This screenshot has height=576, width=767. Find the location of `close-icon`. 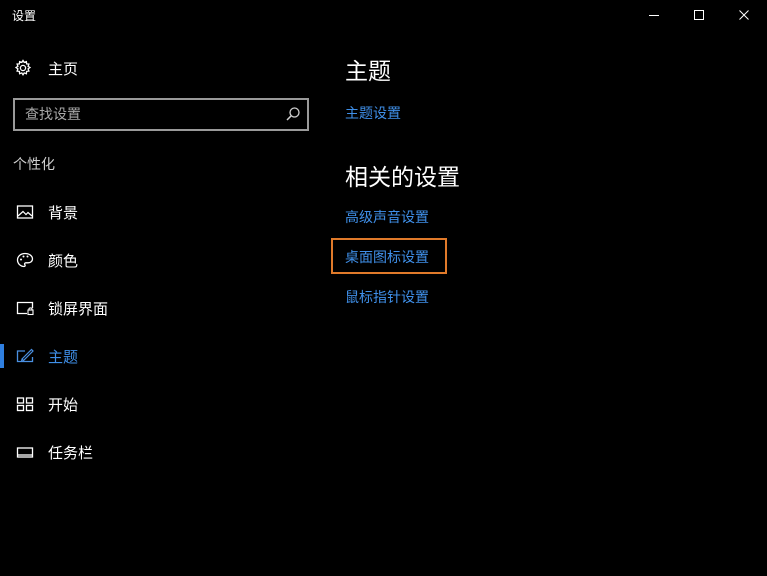

close-icon is located at coordinates (744, 15).